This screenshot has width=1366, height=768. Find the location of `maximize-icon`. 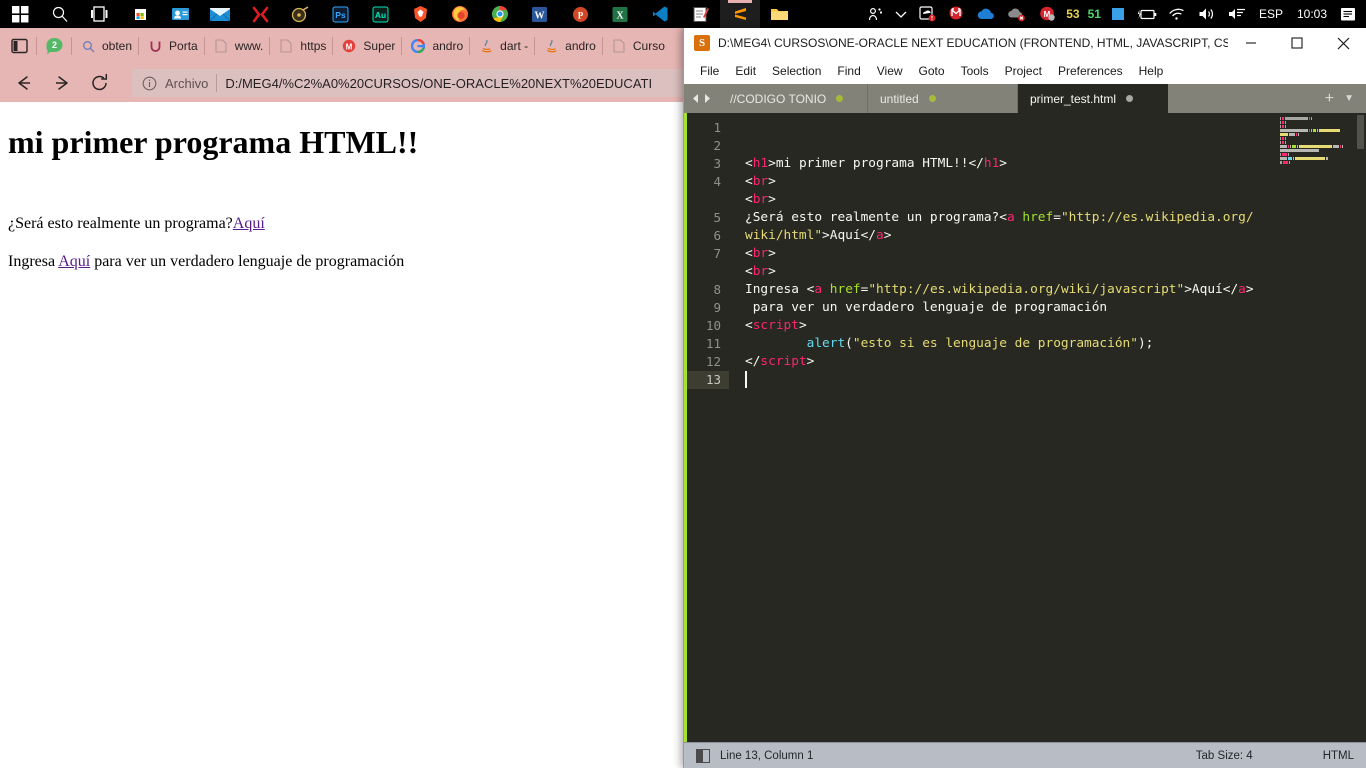

maximize-icon is located at coordinates (1297, 43).